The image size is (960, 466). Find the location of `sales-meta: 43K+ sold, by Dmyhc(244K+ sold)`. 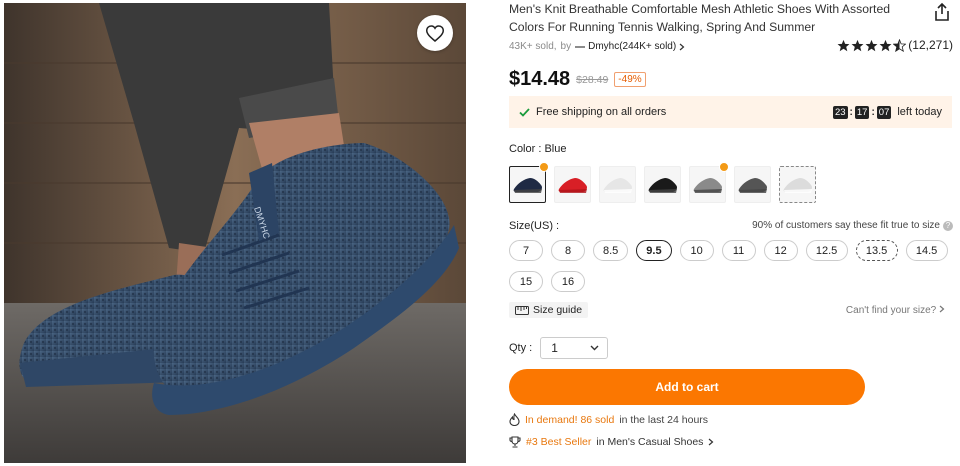

sales-meta: 43K+ sold, by Dmyhc(244K+ sold) is located at coordinates (597, 46).